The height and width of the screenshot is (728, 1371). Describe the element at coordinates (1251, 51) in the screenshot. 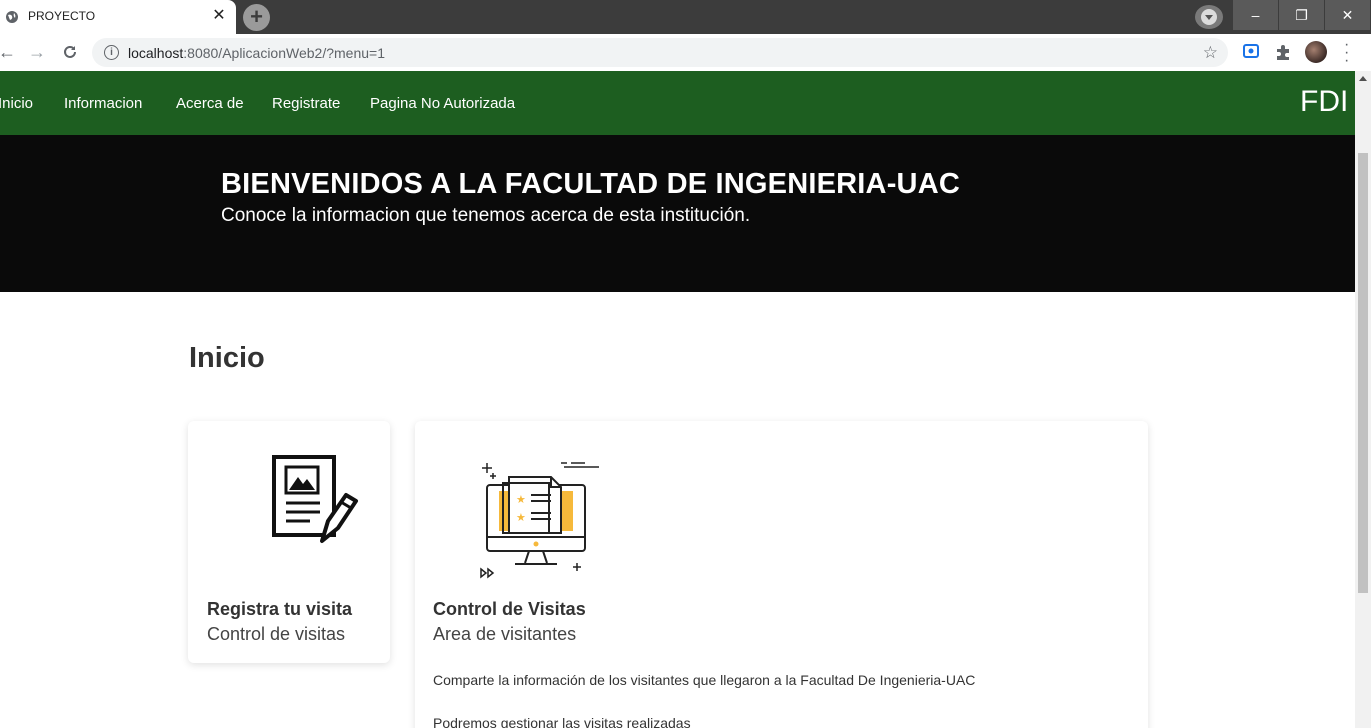

I see `screen-cast-icon` at that location.